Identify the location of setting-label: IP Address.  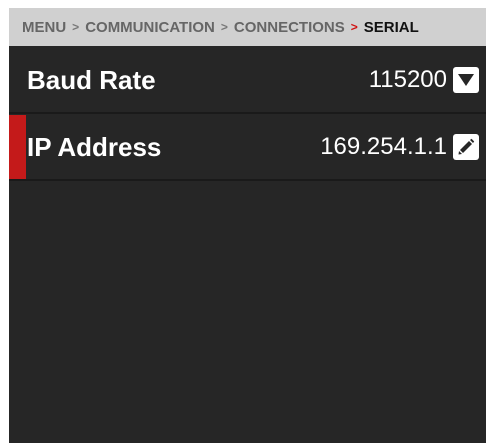
(94, 146).